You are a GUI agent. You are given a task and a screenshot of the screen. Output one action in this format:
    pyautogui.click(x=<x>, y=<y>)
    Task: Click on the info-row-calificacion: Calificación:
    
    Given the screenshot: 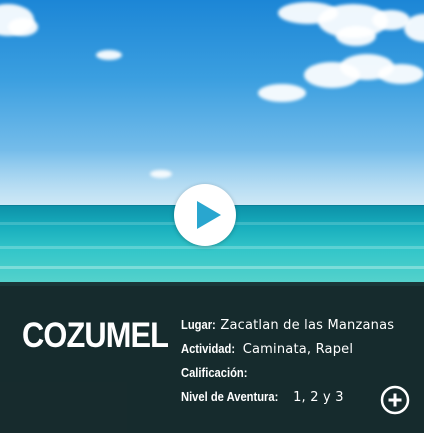 What is the action you would take?
    pyautogui.click(x=217, y=372)
    